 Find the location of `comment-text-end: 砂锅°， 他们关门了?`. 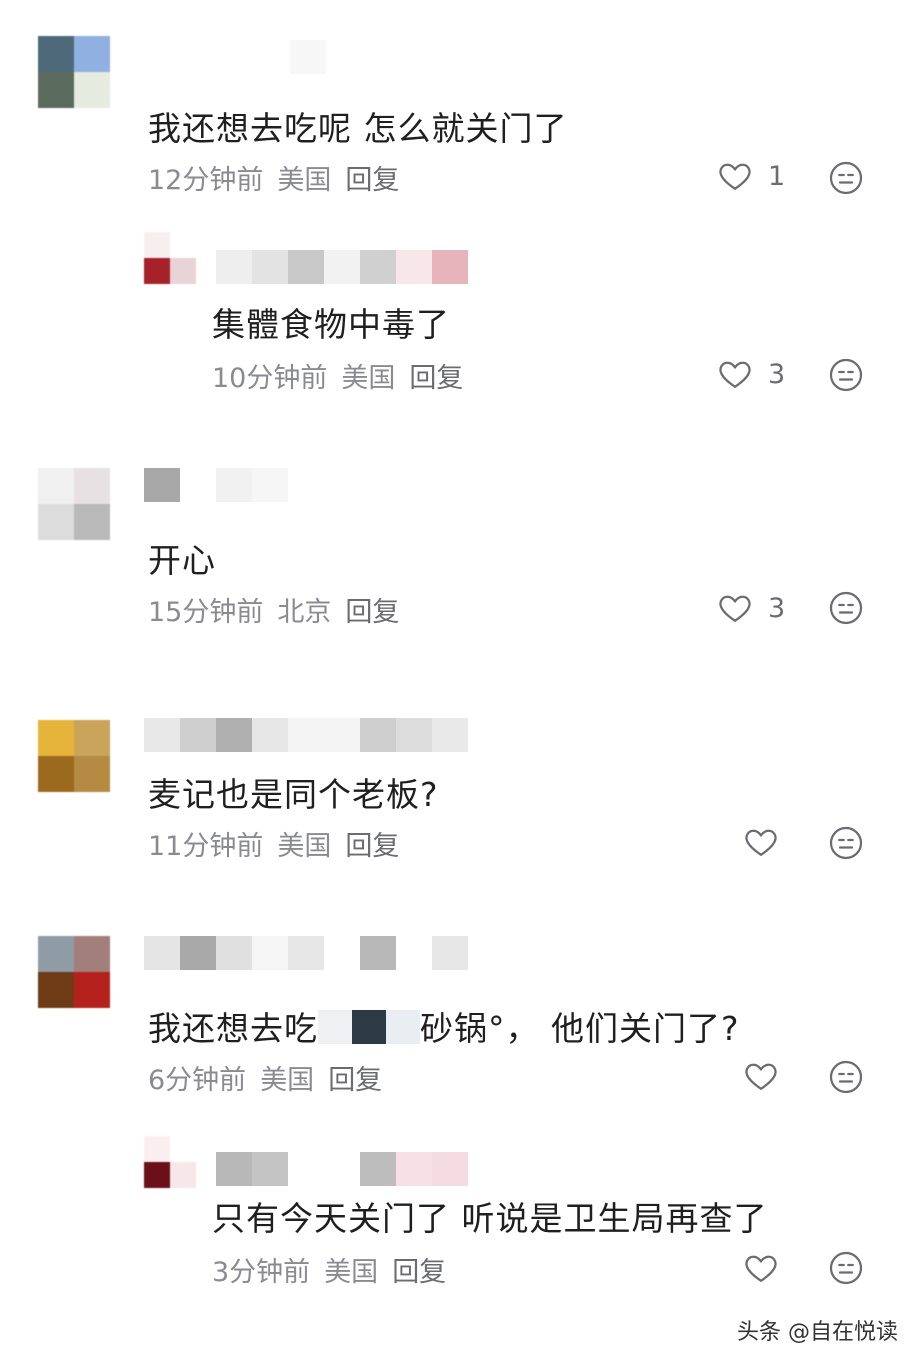

comment-text-end: 砂锅°， 他们关门了? is located at coordinates (580, 1028).